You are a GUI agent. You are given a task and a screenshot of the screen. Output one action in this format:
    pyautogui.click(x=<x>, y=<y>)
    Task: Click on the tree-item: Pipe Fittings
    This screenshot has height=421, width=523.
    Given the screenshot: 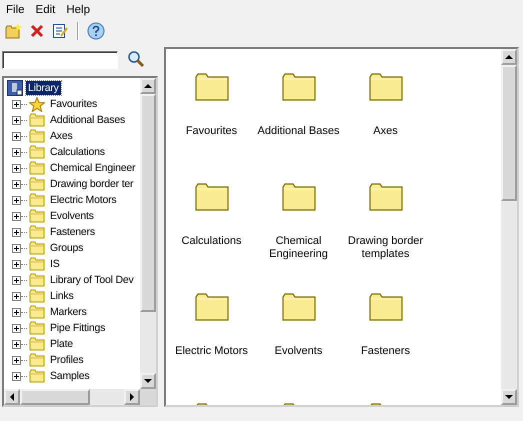 What is the action you would take?
    pyautogui.click(x=78, y=328)
    